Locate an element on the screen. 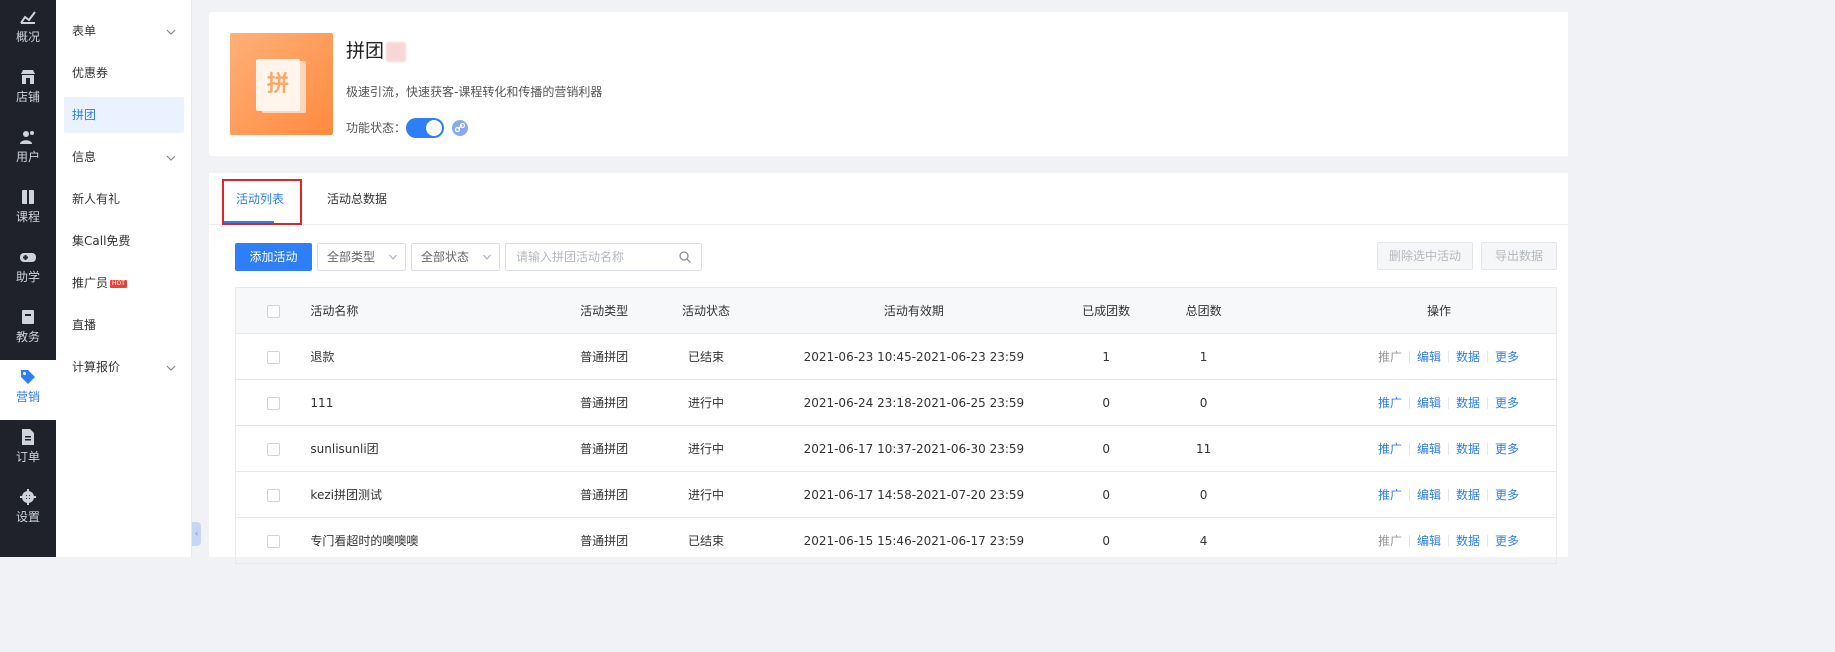 Image resolution: width=1835 pixels, height=652 pixels. export-data-button: 导出数据 is located at coordinates (1519, 256).